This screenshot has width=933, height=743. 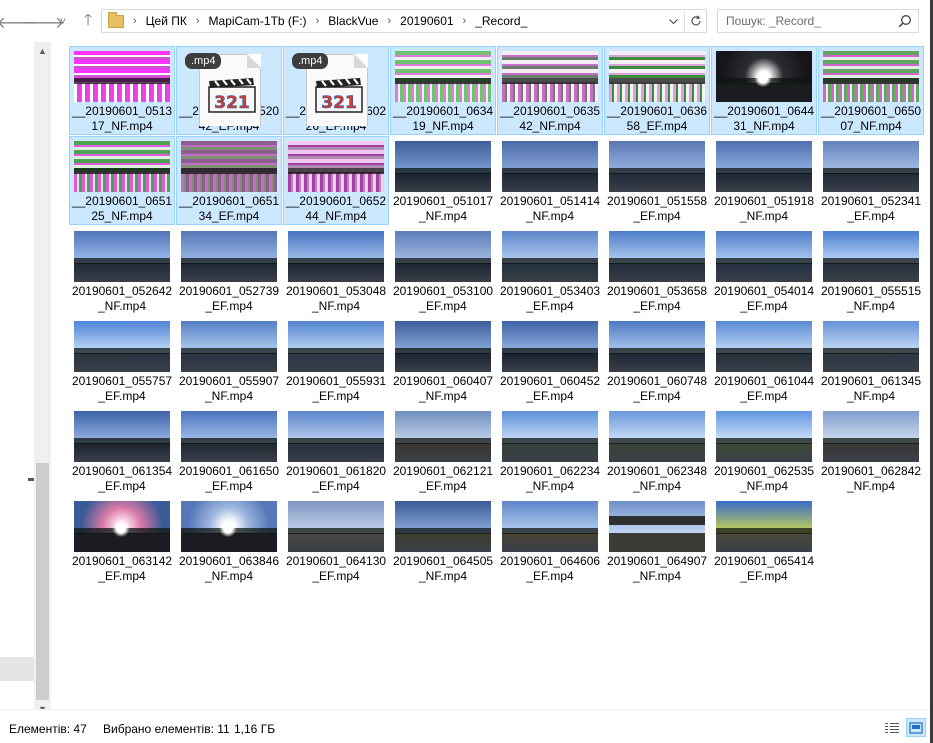 What do you see at coordinates (336, 180) in the screenshot?
I see `file-item: __20190601_0652 44_NF.mp4` at bounding box center [336, 180].